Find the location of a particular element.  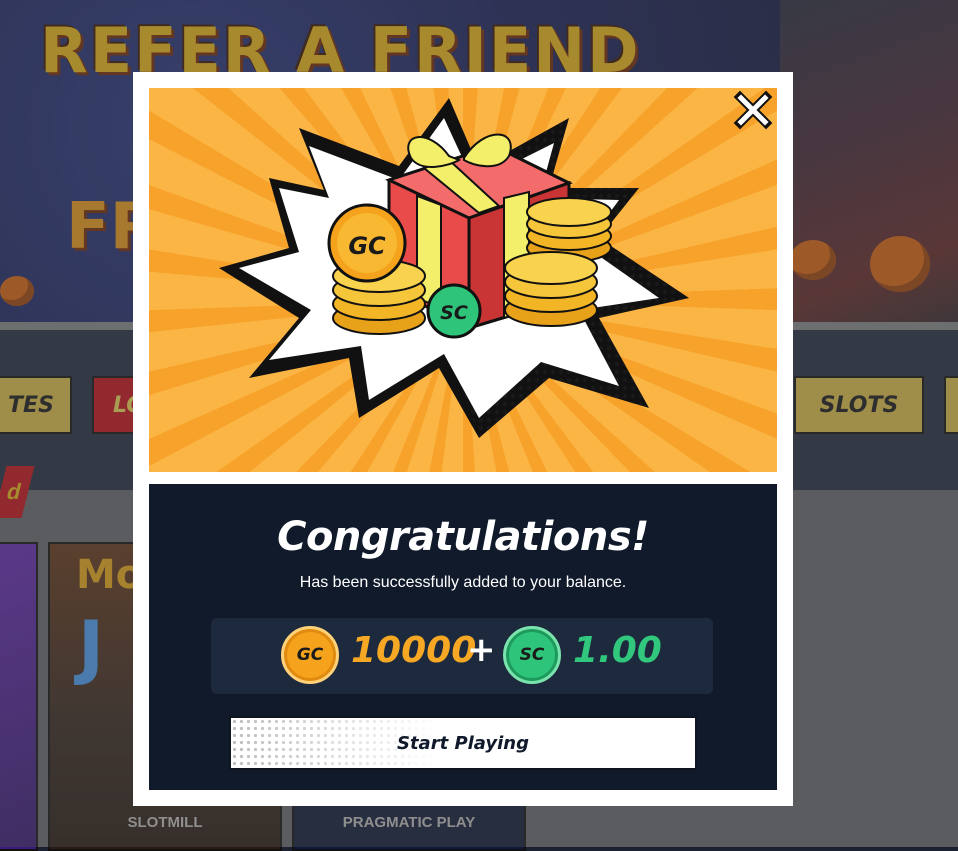

start-playing-button: Start Playing is located at coordinates (463, 743).